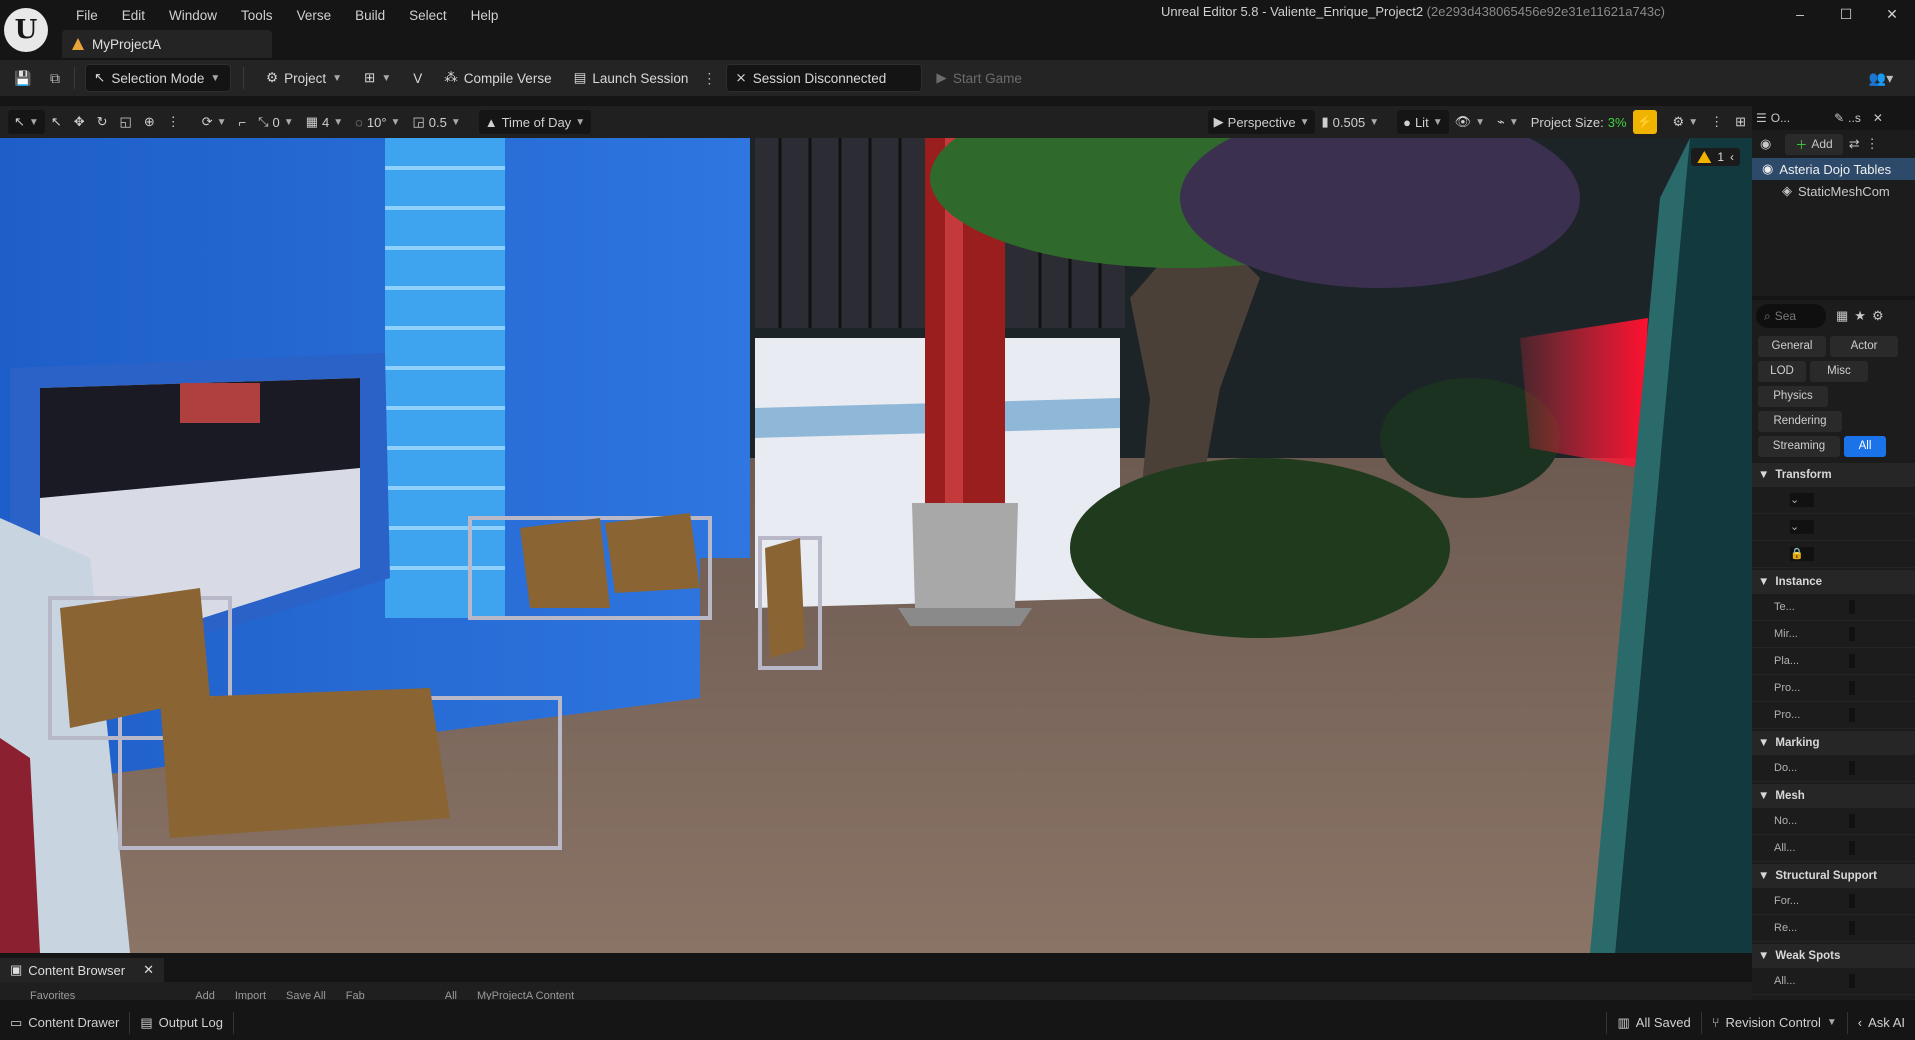  I want to click on unreal-logo-icon: U, so click(26, 30).